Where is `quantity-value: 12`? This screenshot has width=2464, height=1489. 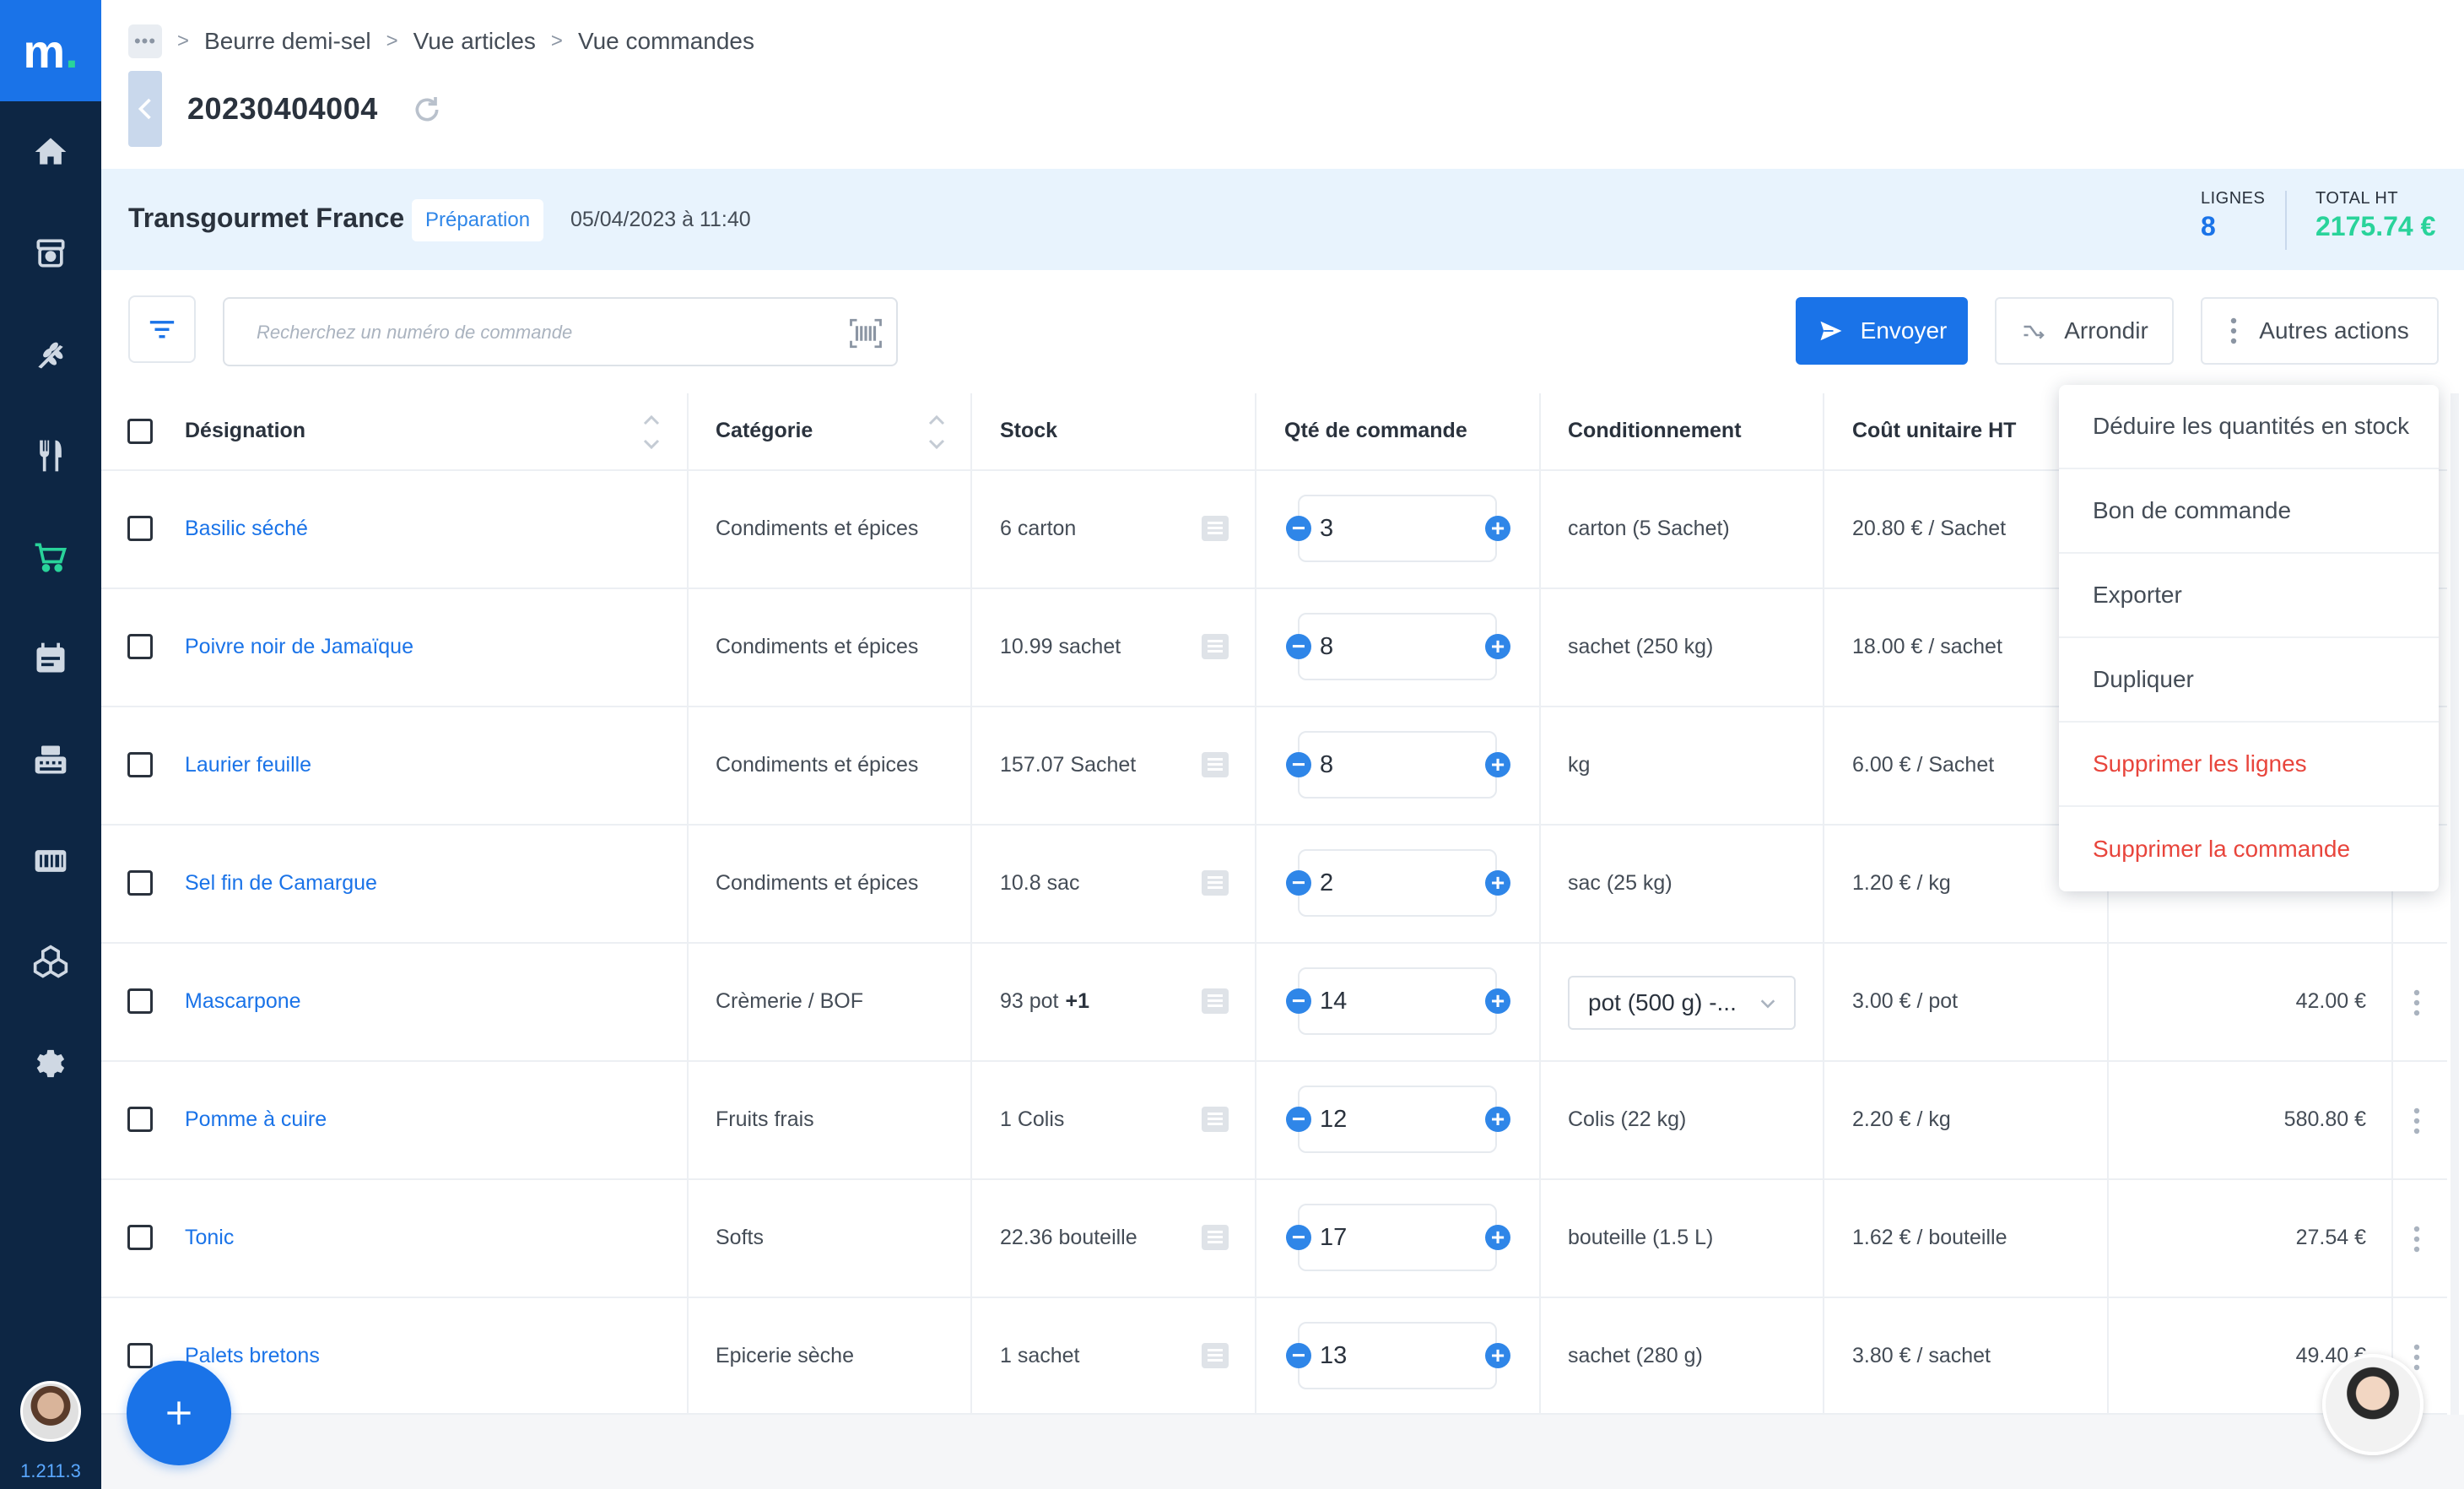 quantity-value: 12 is located at coordinates (1333, 1120).